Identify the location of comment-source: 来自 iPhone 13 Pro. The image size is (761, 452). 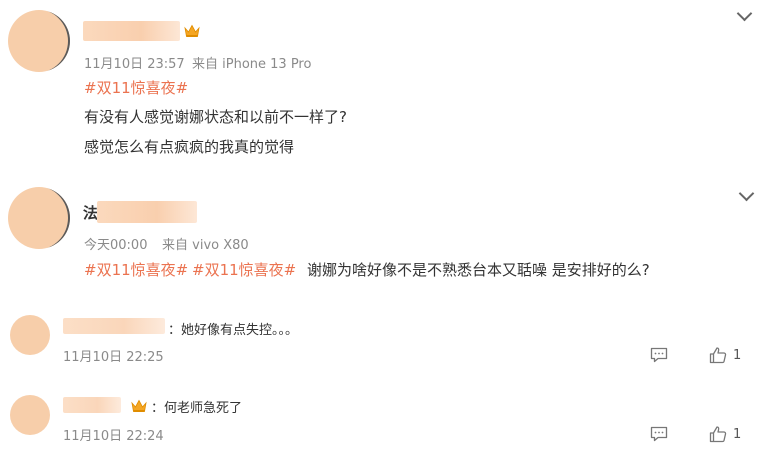
(252, 64).